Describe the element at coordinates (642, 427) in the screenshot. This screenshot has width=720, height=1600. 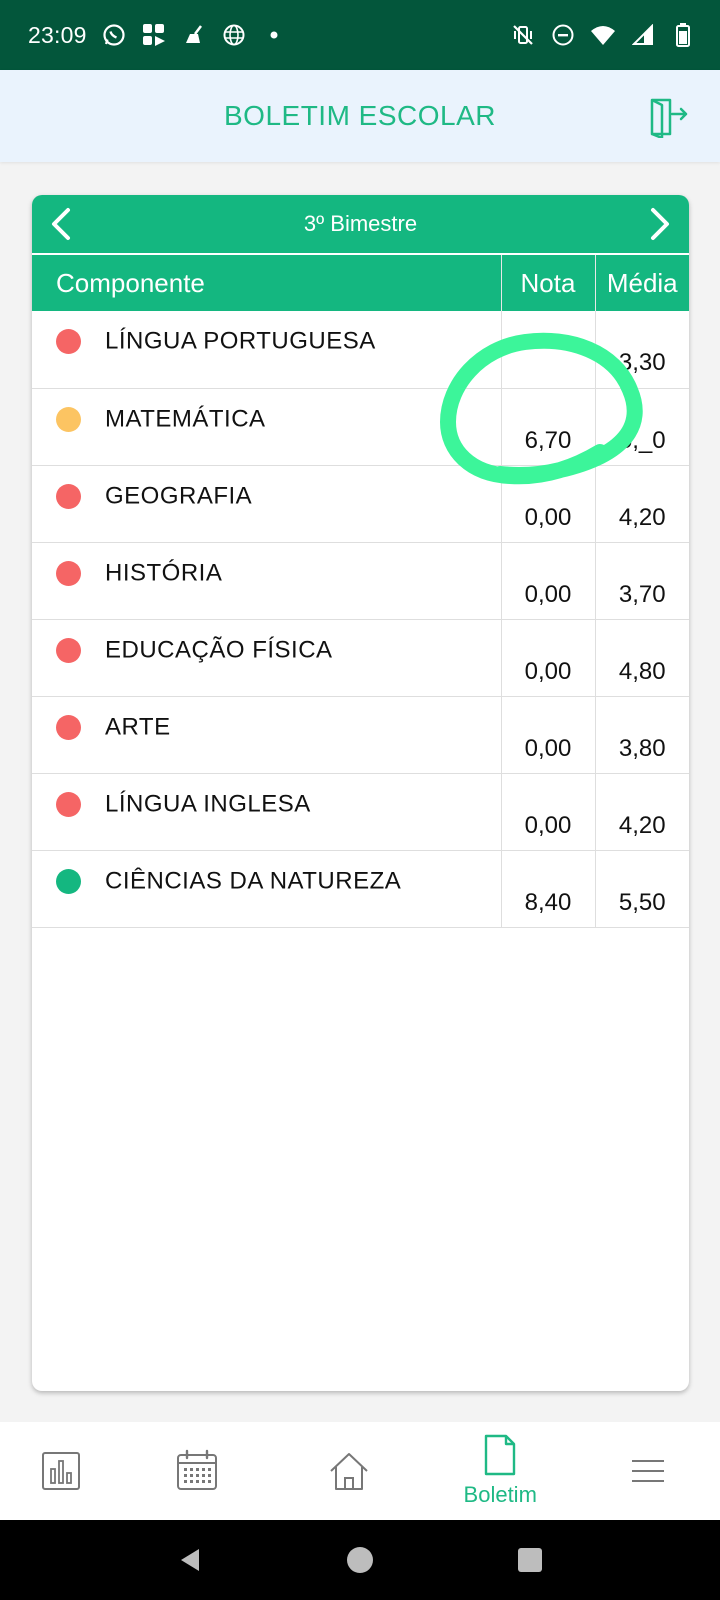
I see `average-cell: 5,_0` at that location.